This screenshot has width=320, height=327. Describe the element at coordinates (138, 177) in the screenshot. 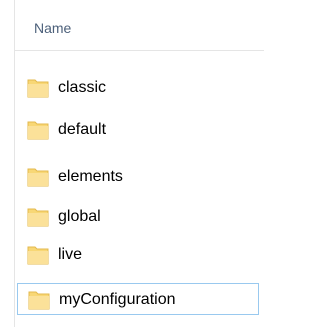

I see `list-item-elements: elements` at that location.